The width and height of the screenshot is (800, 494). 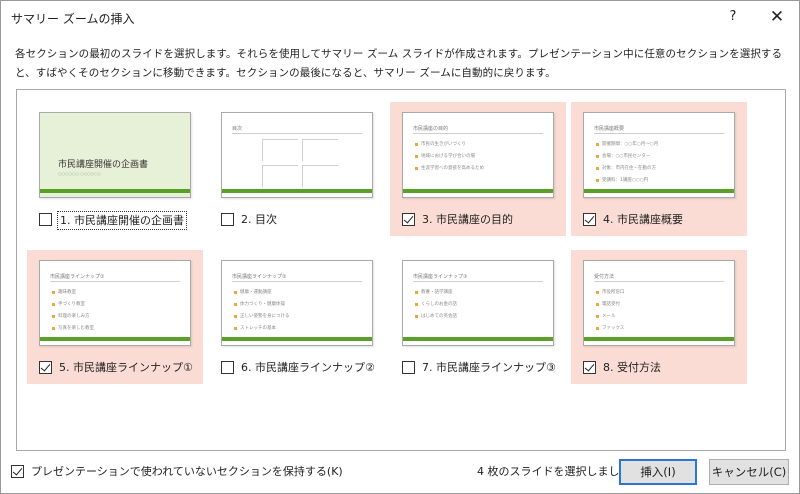 I want to click on thumbnail-bullet: 市民の生きがいづくり, so click(x=449, y=145).